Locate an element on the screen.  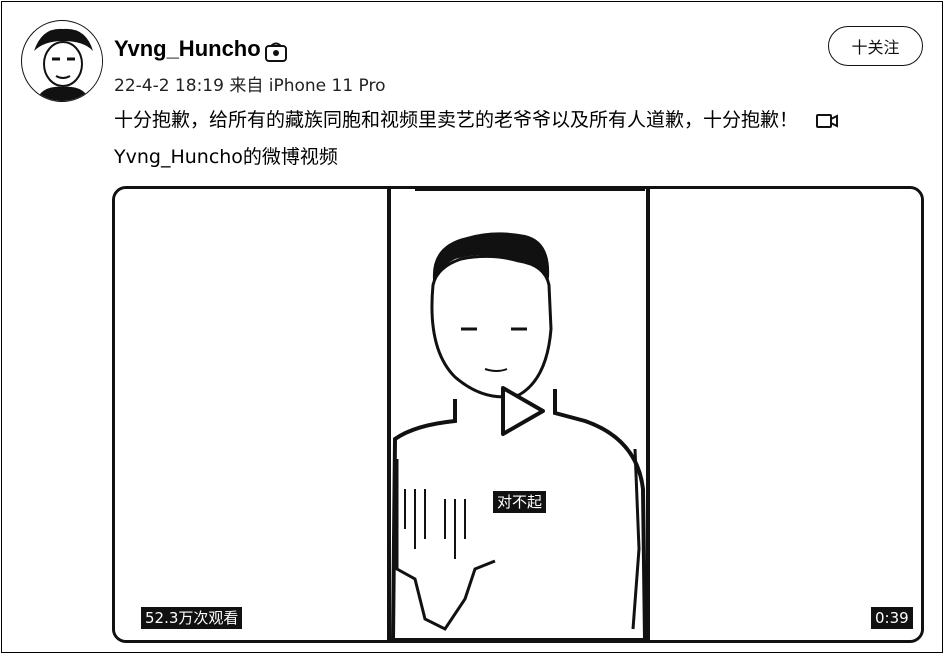
video-source-link: Yvng_Huncho的微博视频 is located at coordinates (226, 157).